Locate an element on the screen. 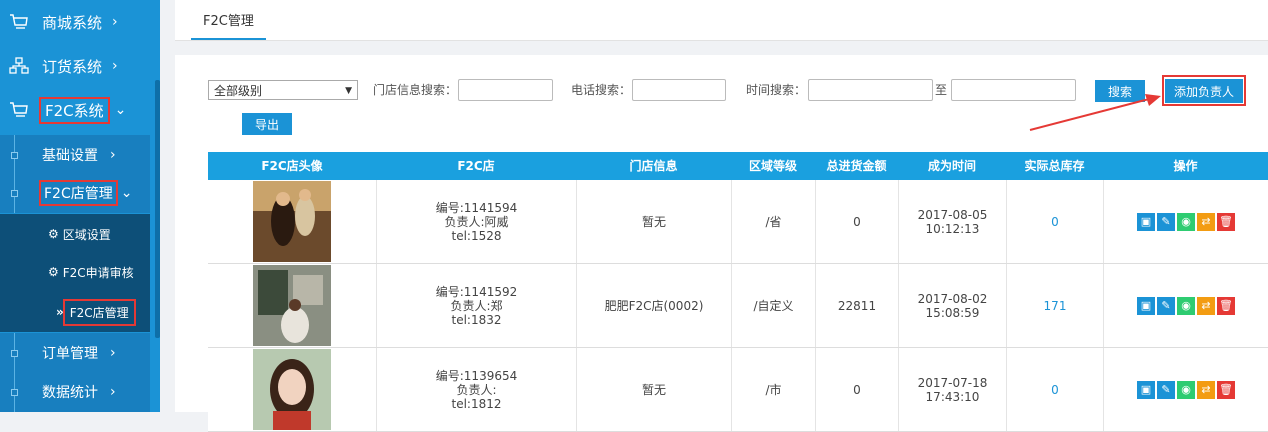 Image resolution: width=1268 pixels, height=432 pixels. shop-tel: tel:1812 is located at coordinates (476, 403).